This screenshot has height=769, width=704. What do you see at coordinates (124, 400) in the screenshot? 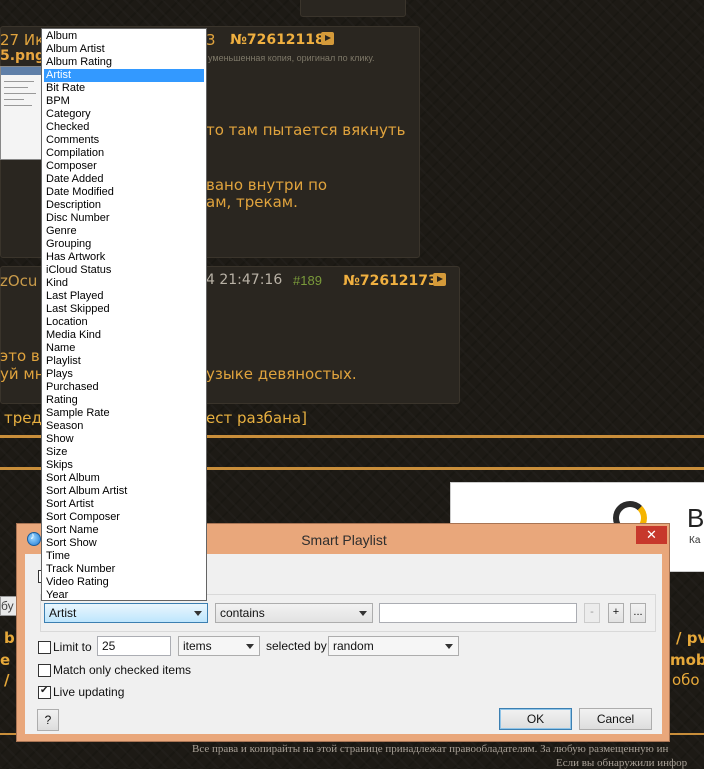
I see `dropdown-option: Rating` at bounding box center [124, 400].